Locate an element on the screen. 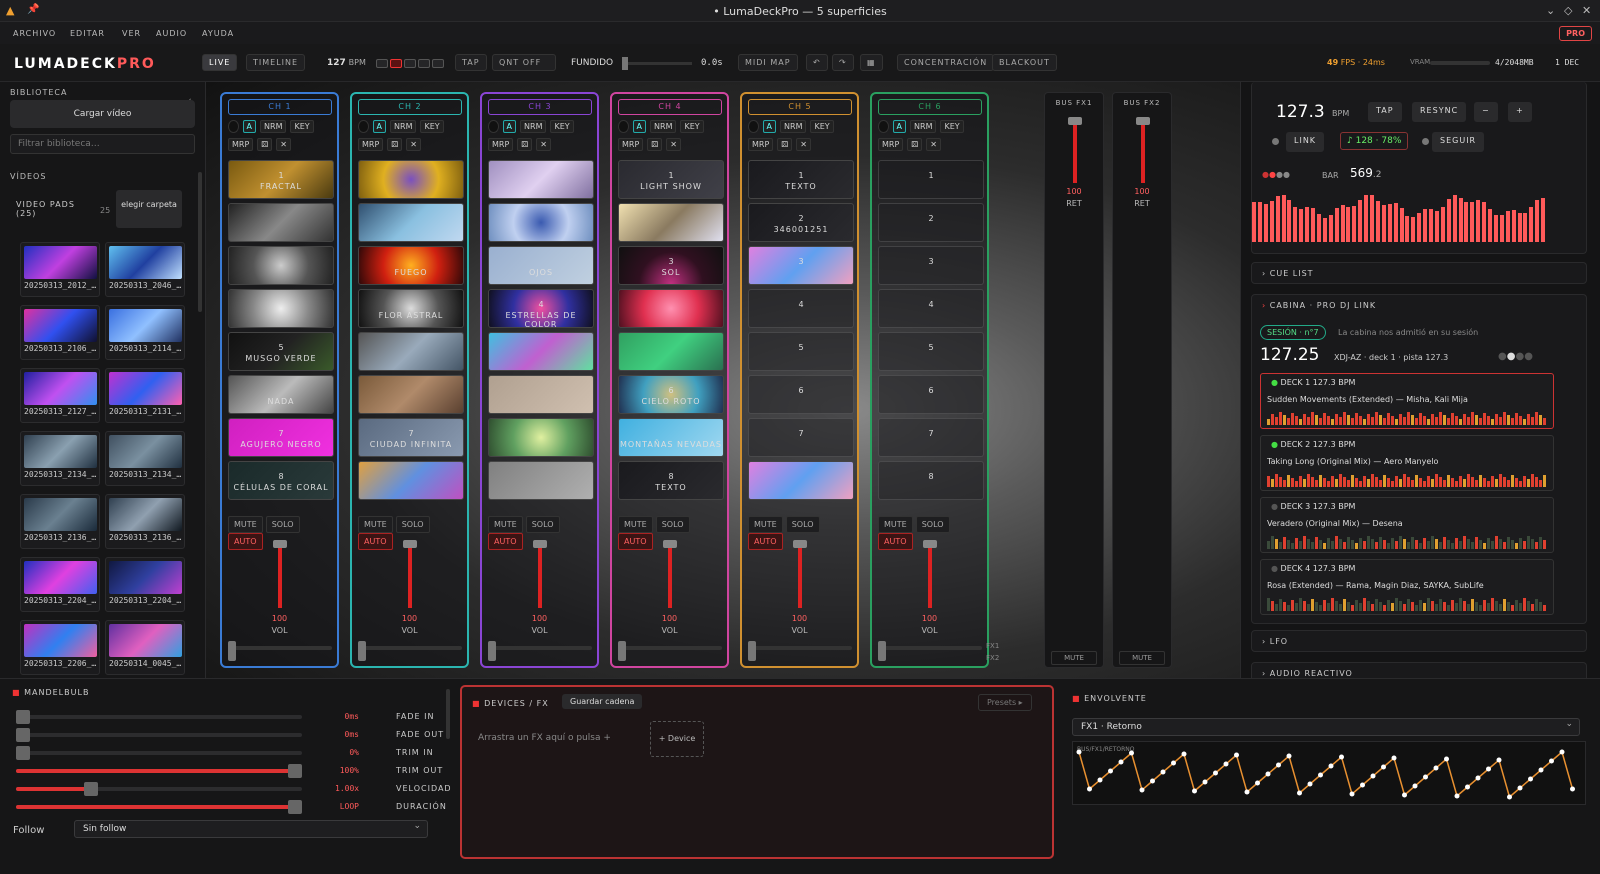 This screenshot has height=874, width=1600. param-slider is located at coordinates (159, 735).